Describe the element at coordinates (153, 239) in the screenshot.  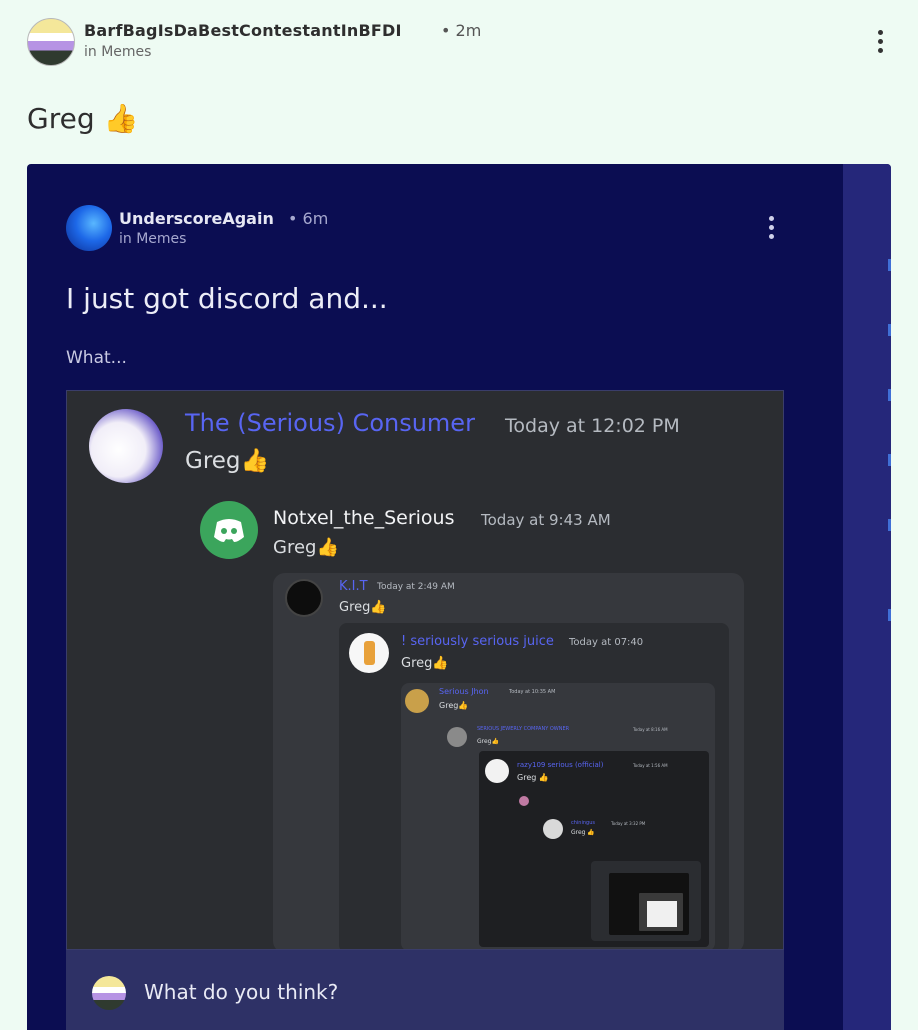
I see `embedded-post-community: in Memes` at that location.